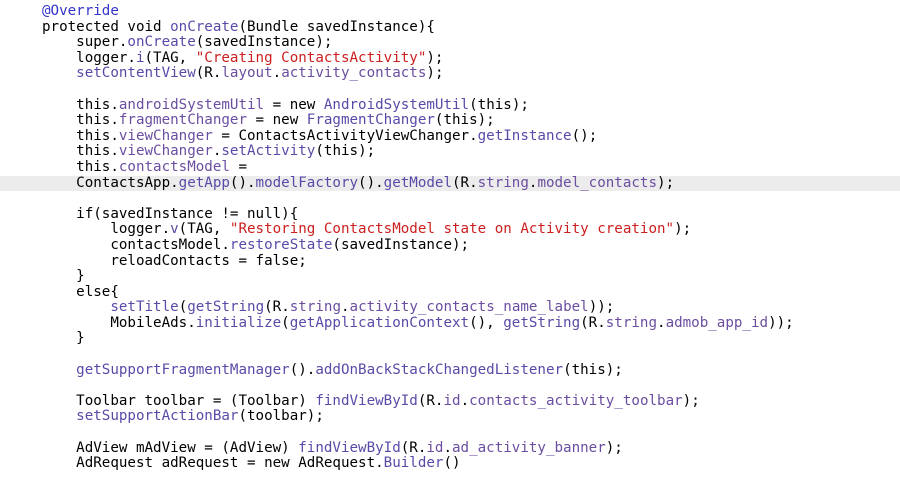  I want to click on code-line: @Override, so click(450, 11).